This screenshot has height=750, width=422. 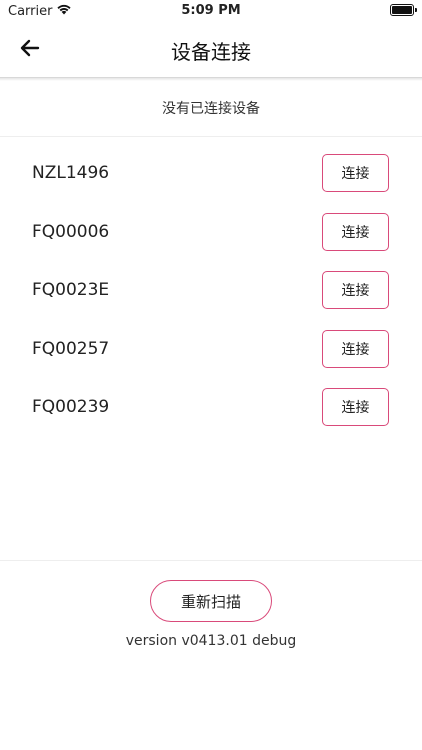 I want to click on device-row: NZL1496 连接, so click(x=211, y=174).